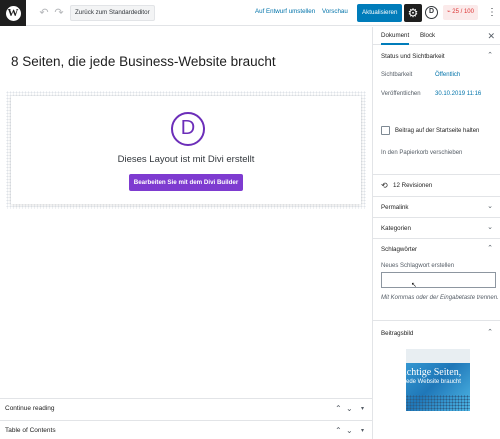  What do you see at coordinates (335, 11) in the screenshot?
I see `preview-button: Vorschau` at bounding box center [335, 11].